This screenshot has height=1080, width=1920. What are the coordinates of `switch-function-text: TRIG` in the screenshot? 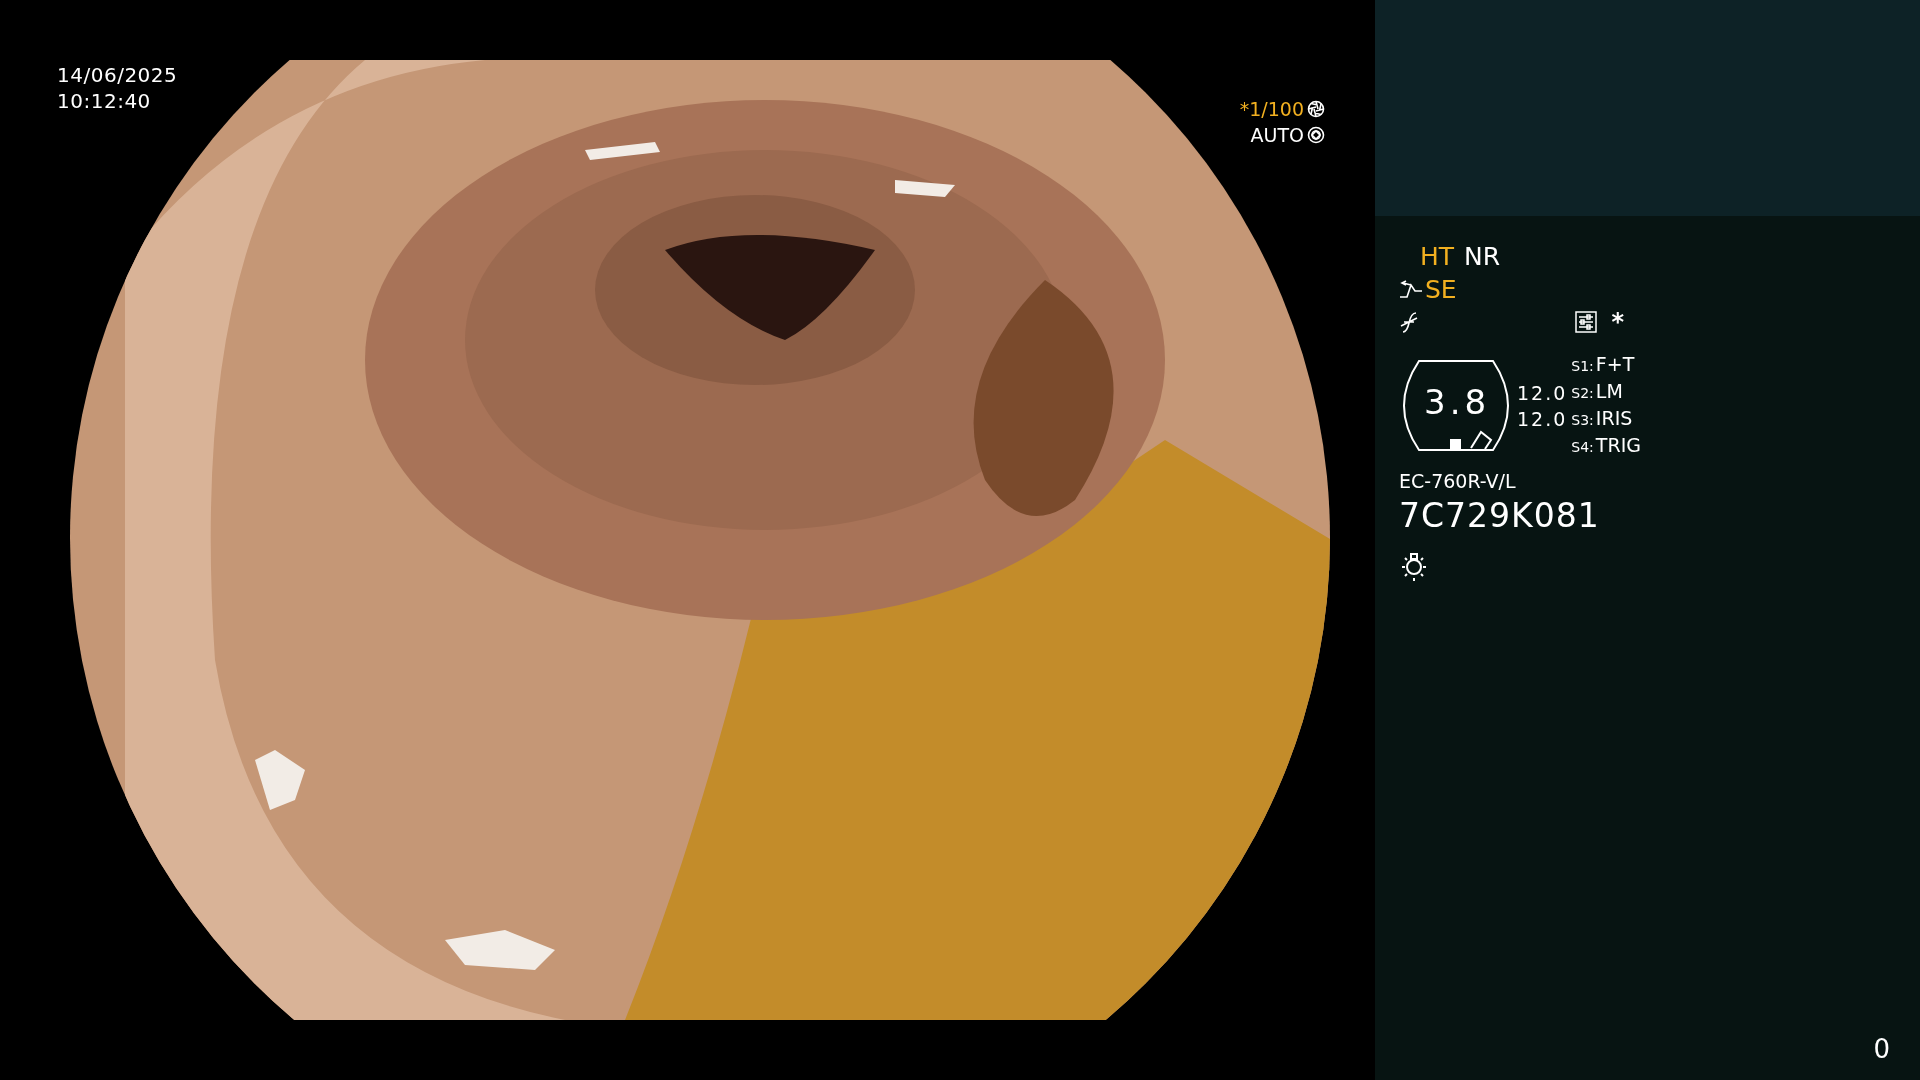 It's located at (1618, 445).